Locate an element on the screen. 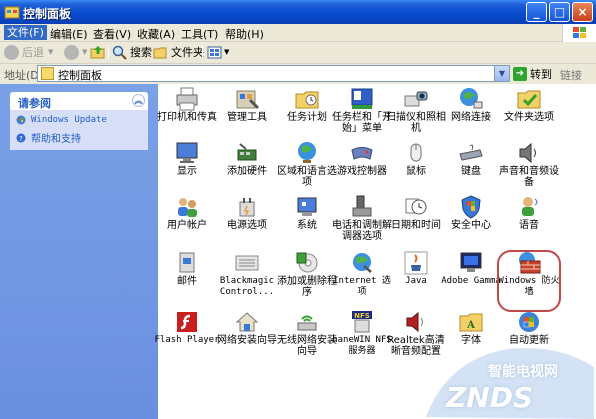 The width and height of the screenshot is (596, 419). item-power: 电源选项 is located at coordinates (247, 214).